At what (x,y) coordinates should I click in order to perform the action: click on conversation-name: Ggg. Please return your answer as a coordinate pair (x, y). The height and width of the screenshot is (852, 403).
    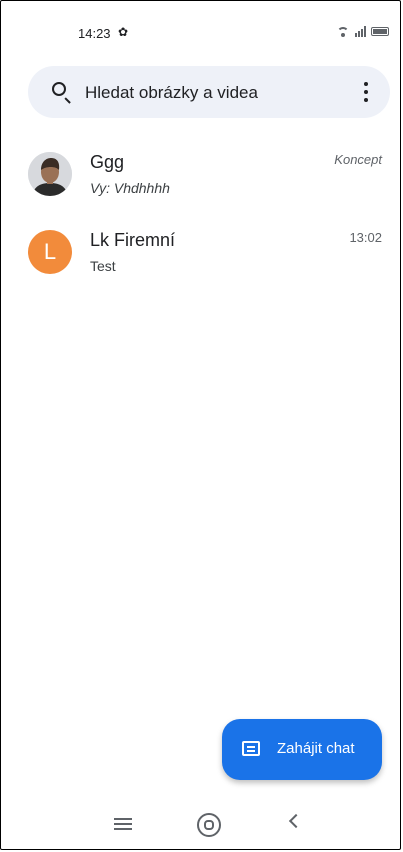
    Looking at the image, I should click on (107, 162).